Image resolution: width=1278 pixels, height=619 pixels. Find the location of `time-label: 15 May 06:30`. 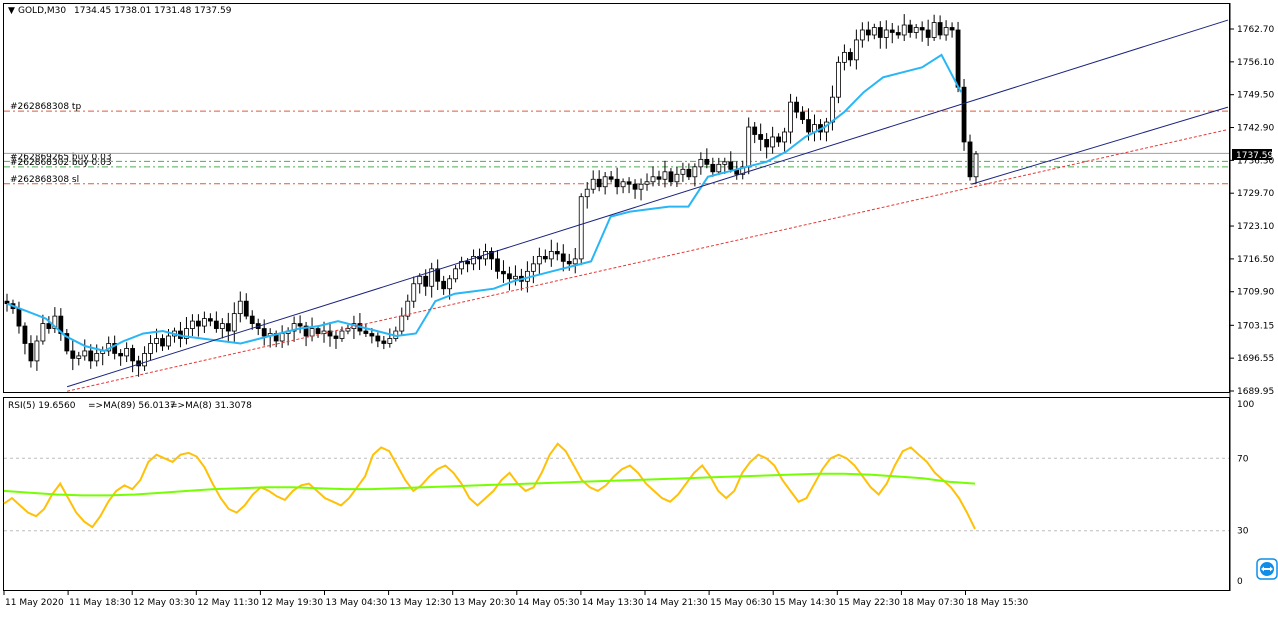

time-label: 15 May 06:30 is located at coordinates (741, 603).